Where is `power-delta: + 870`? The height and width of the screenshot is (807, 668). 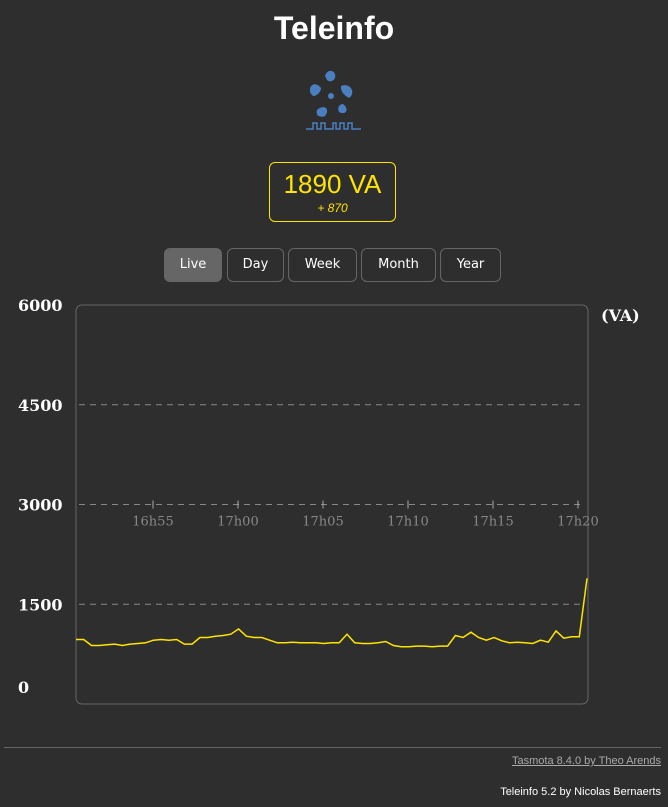 power-delta: + 870 is located at coordinates (332, 208).